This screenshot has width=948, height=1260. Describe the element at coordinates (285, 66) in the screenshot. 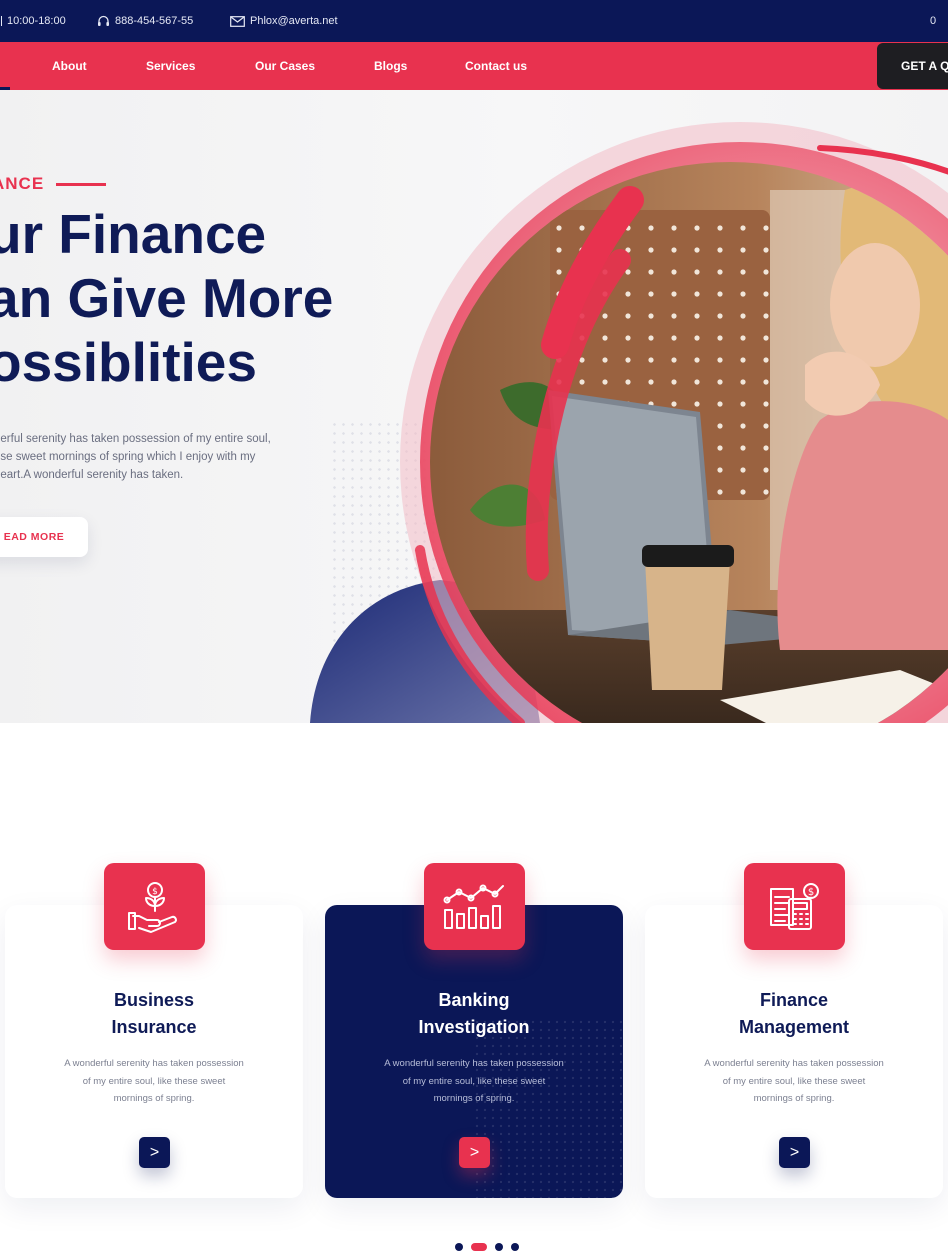

I see `nav-item-our-cases: Our Cases` at that location.